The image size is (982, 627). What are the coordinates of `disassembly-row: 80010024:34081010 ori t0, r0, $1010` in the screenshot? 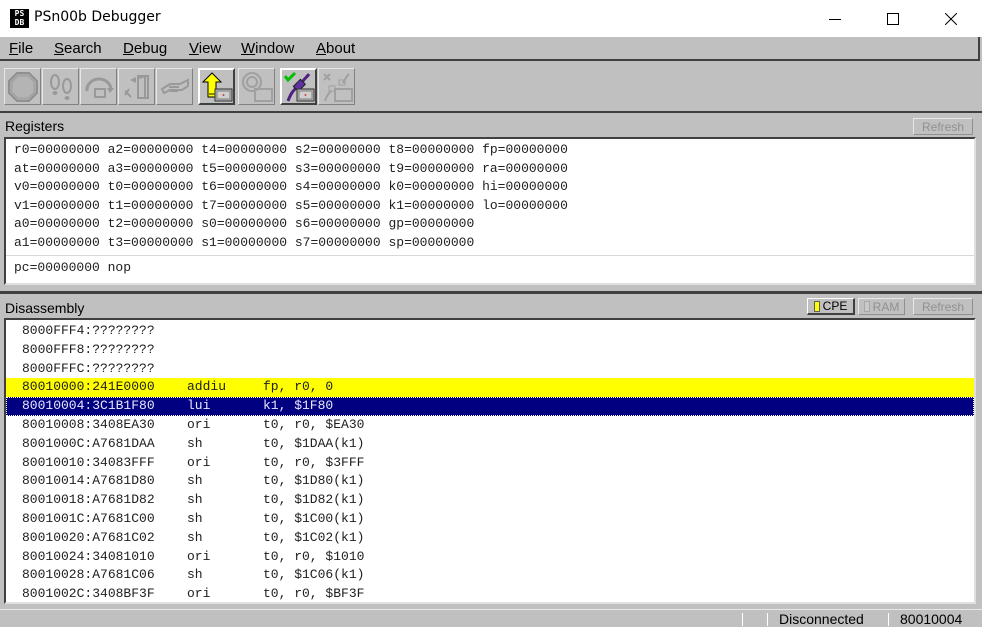 It's located at (490, 557).